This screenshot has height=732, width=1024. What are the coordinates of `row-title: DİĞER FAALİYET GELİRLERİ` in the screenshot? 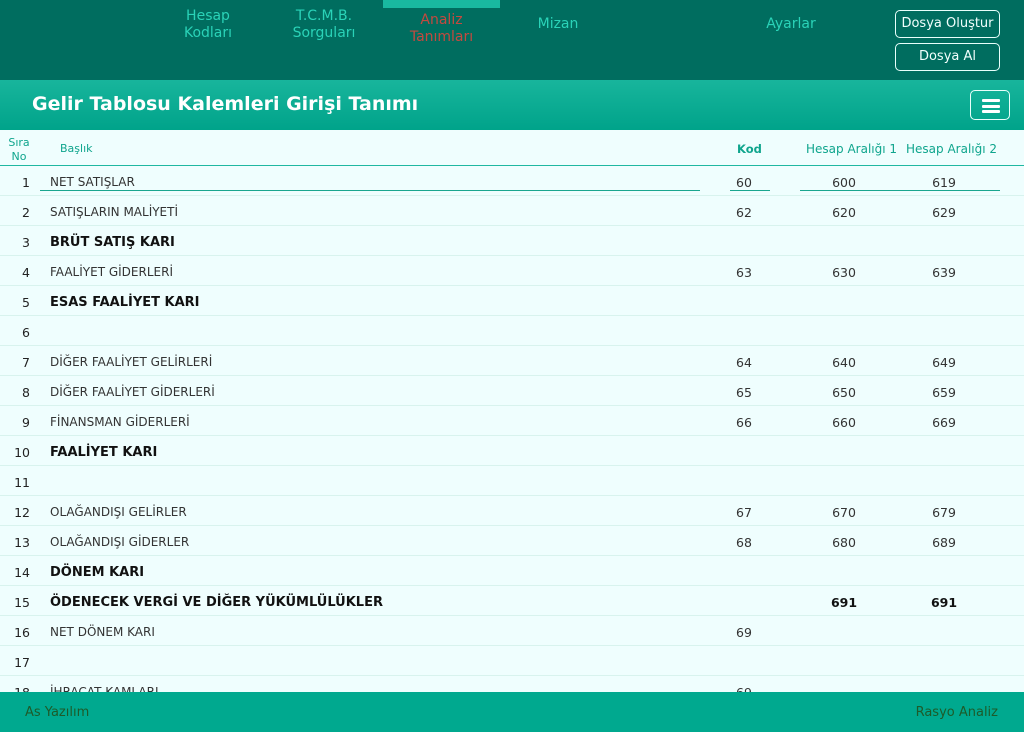 It's located at (131, 362).